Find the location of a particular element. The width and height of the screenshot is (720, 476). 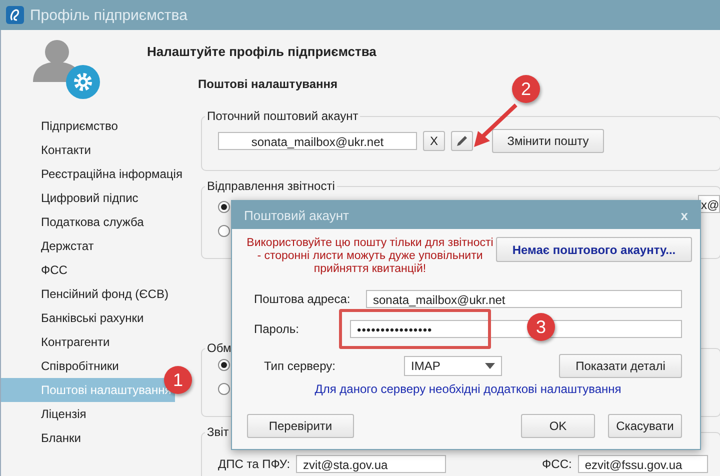

page-heading: Налаштуйте профіль підприємства is located at coordinates (262, 51).